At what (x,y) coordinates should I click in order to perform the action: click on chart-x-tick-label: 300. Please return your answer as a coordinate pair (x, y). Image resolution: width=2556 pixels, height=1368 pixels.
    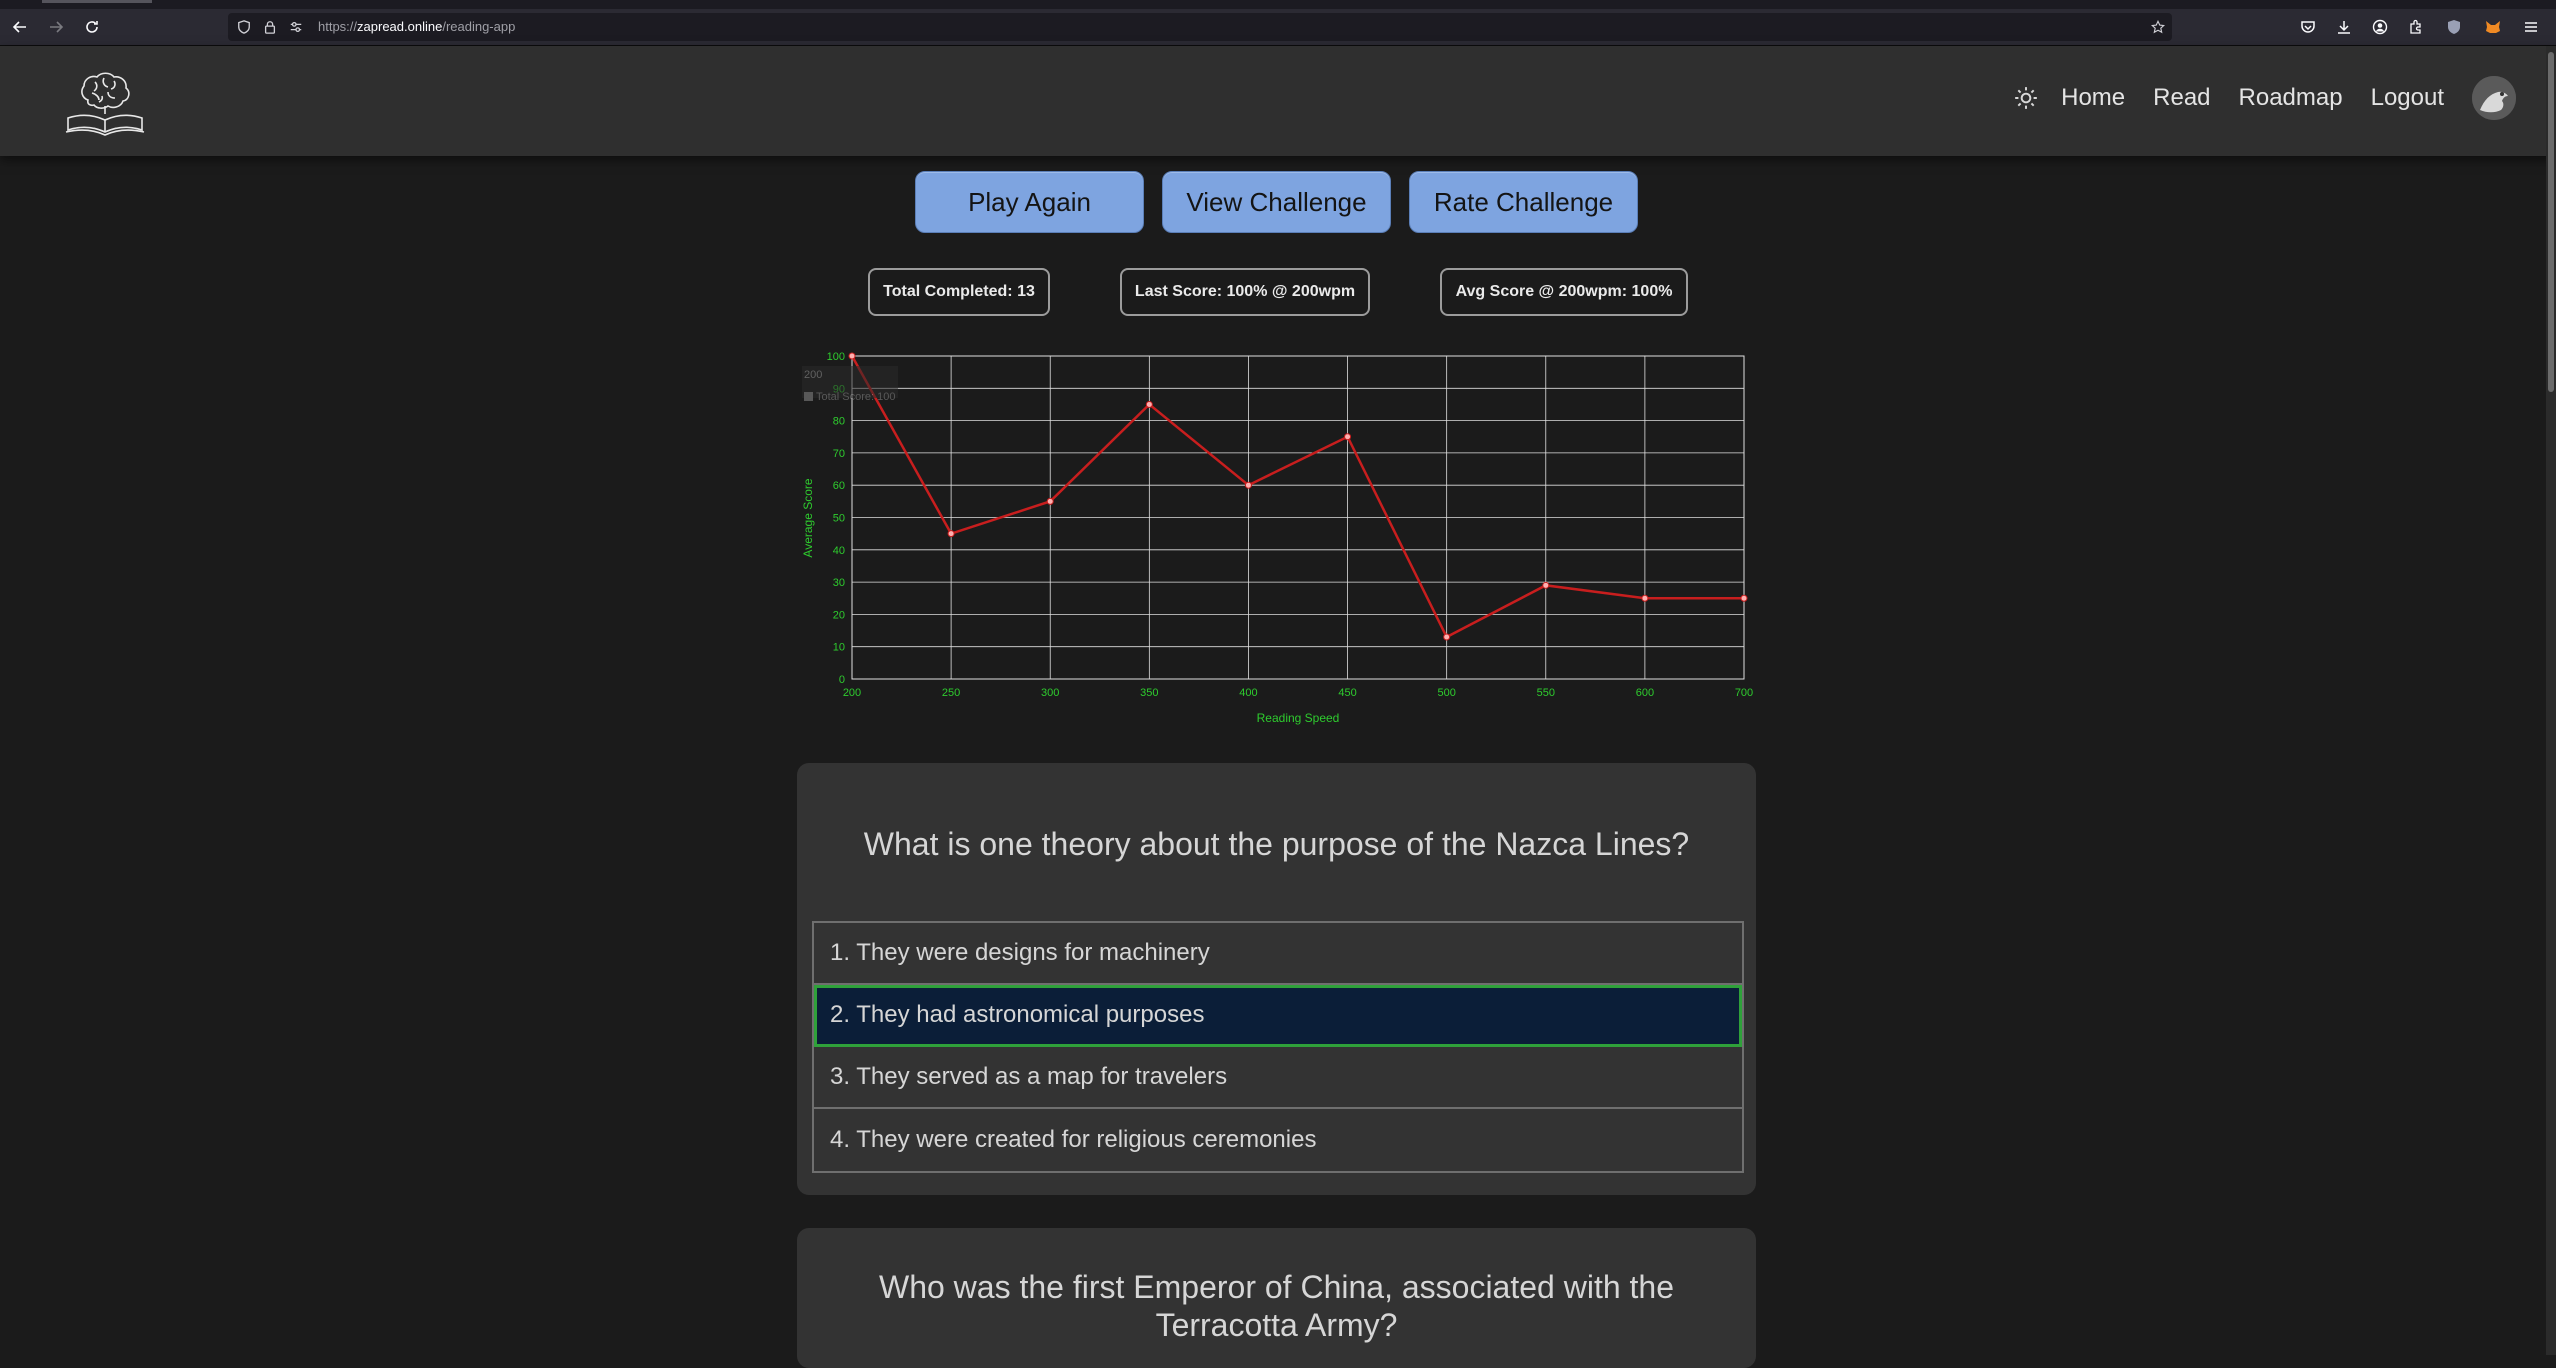
    Looking at the image, I should click on (1050, 693).